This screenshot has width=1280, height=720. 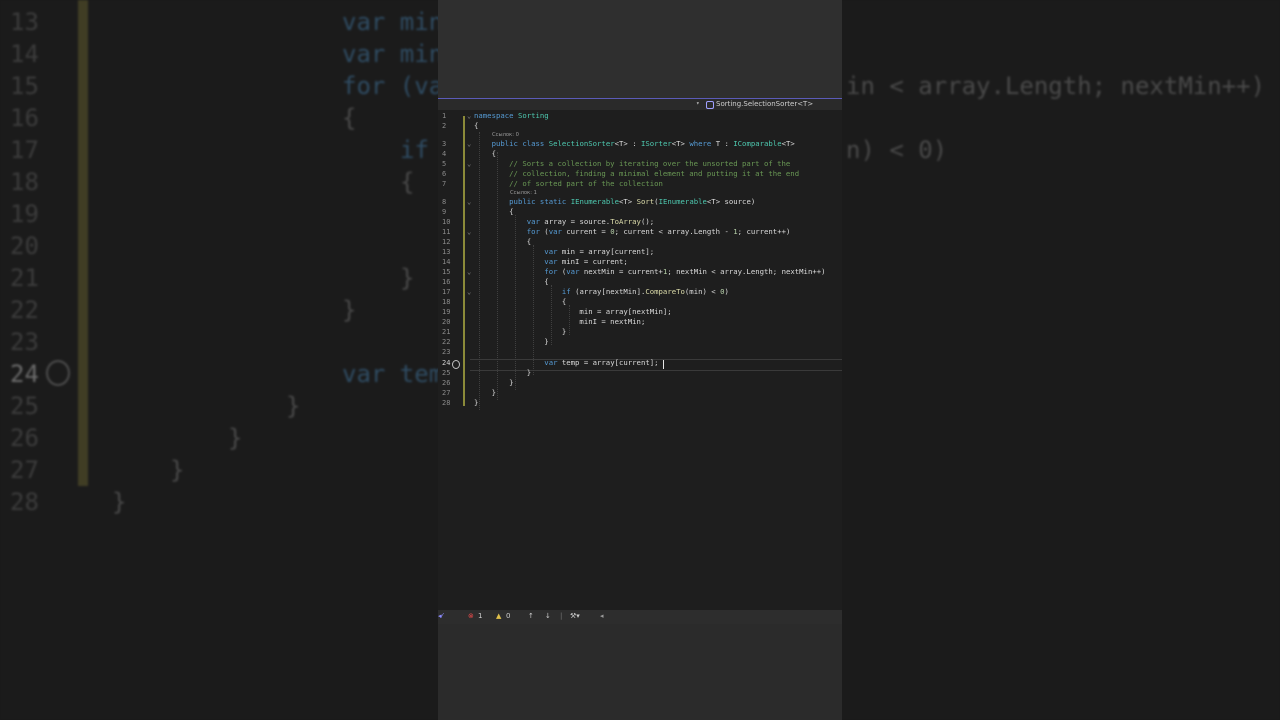 What do you see at coordinates (710, 105) in the screenshot?
I see `class-icon` at bounding box center [710, 105].